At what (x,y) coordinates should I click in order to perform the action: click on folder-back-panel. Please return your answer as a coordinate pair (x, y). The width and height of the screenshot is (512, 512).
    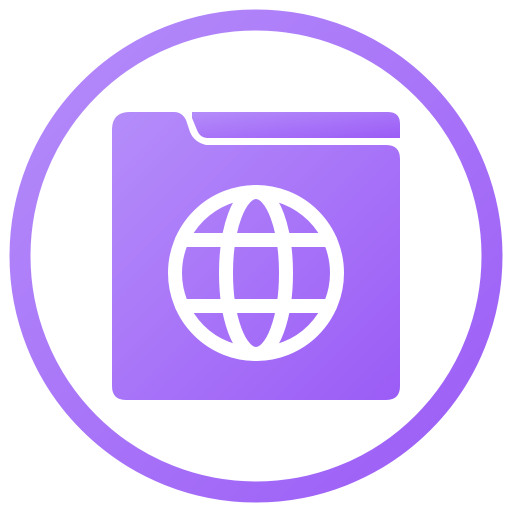
    Looking at the image, I should click on (296, 125).